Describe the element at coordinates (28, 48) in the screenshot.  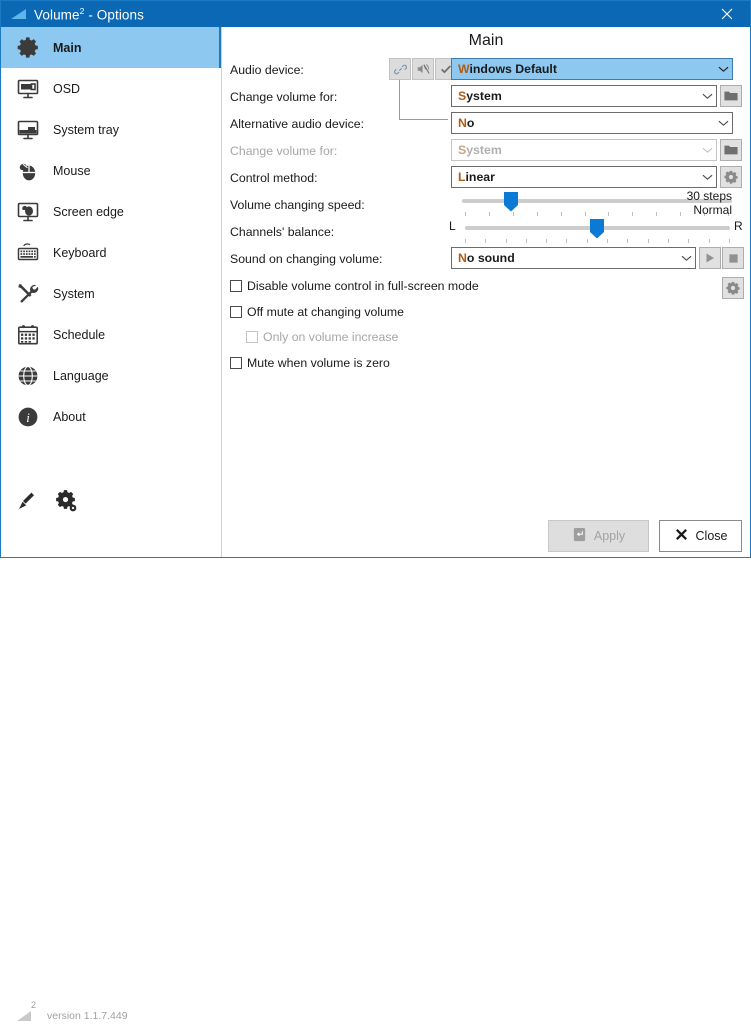
I see `gear-icon` at that location.